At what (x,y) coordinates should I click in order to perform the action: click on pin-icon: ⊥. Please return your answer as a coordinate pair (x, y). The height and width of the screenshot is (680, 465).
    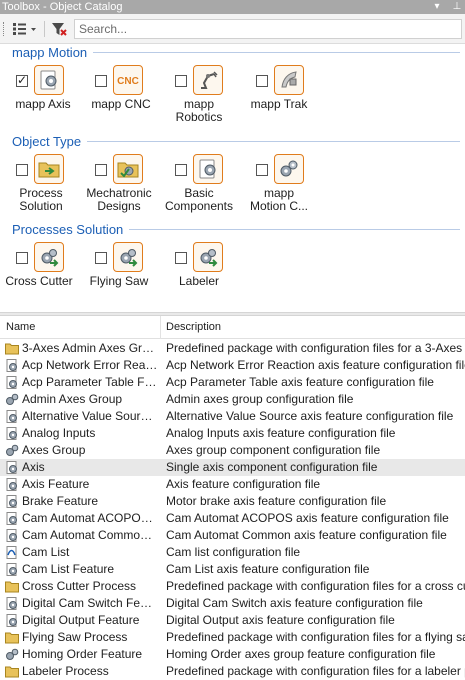
    Looking at the image, I should click on (457, 7).